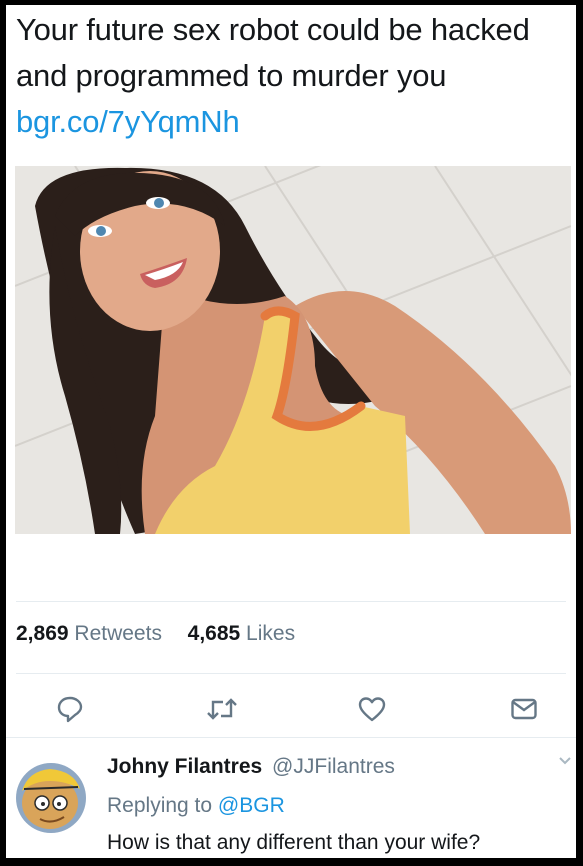 The height and width of the screenshot is (866, 583). I want to click on replying-to: Replying to @BGR, so click(196, 806).